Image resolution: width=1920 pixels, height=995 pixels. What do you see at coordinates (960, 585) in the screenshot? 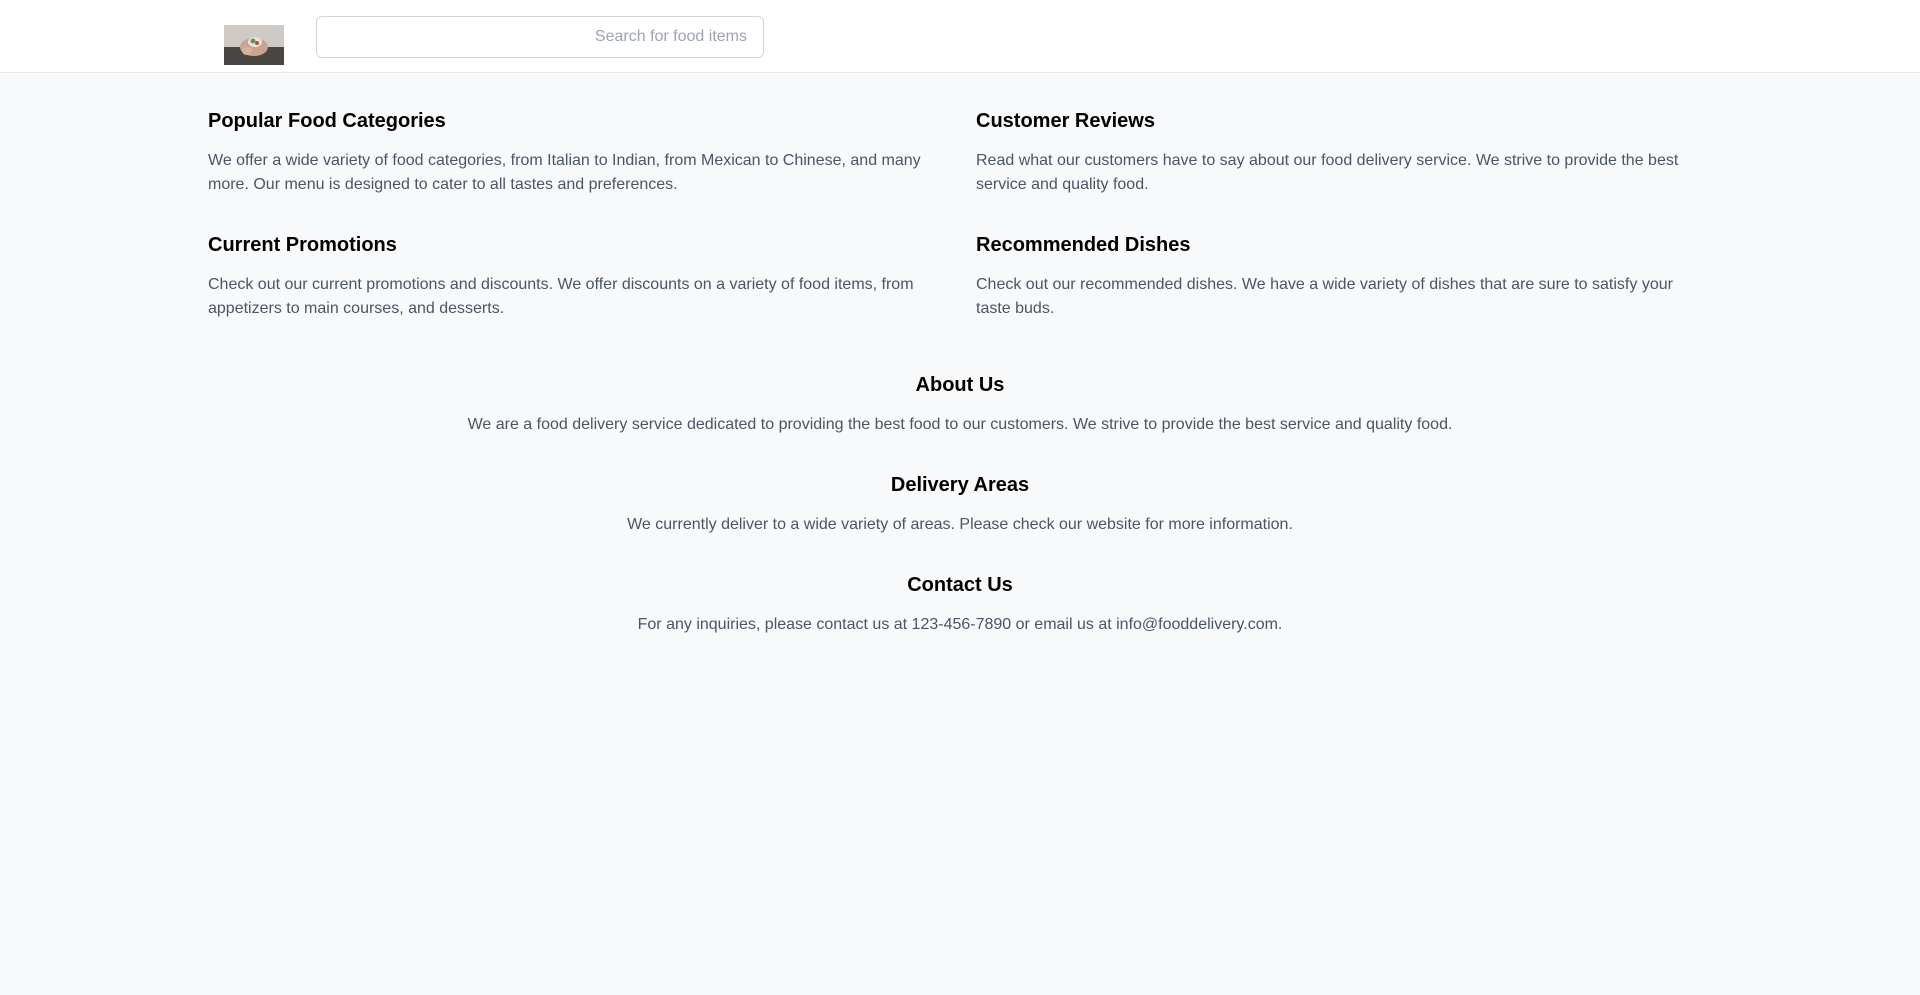
I see `section-title: Contact Us` at bounding box center [960, 585].